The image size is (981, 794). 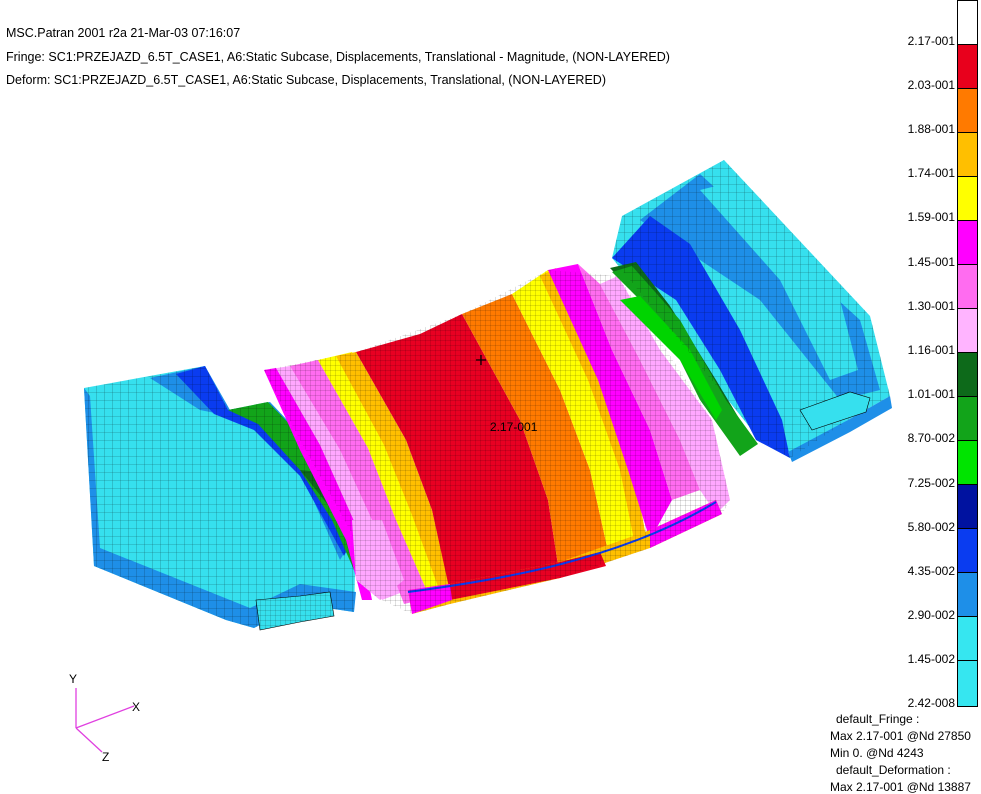 I want to click on triad-y-label: Y, so click(x=73, y=679).